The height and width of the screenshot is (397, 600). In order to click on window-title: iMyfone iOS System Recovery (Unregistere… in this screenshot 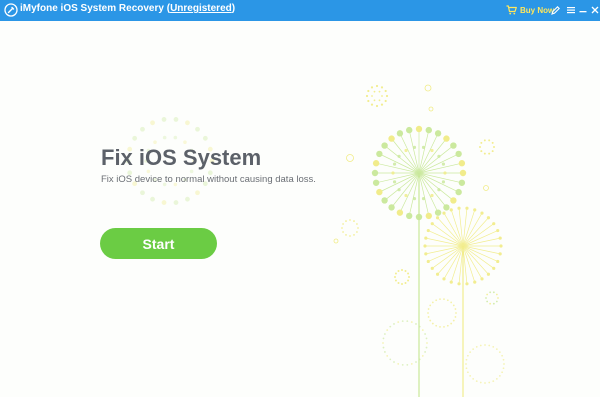, I will do `click(127, 8)`.